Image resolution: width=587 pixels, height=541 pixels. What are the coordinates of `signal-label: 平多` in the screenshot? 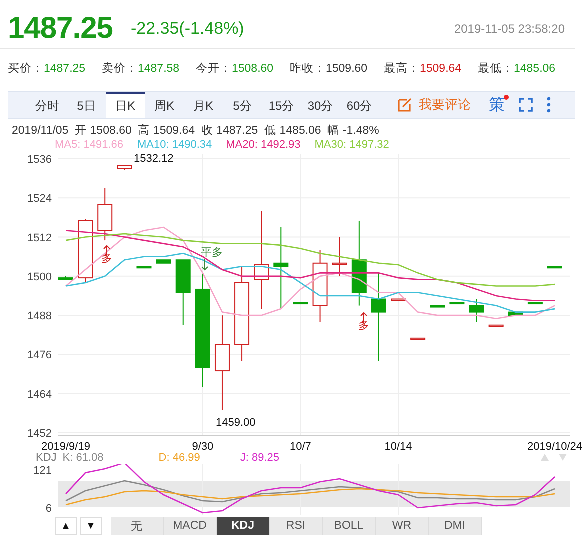 It's located at (212, 253).